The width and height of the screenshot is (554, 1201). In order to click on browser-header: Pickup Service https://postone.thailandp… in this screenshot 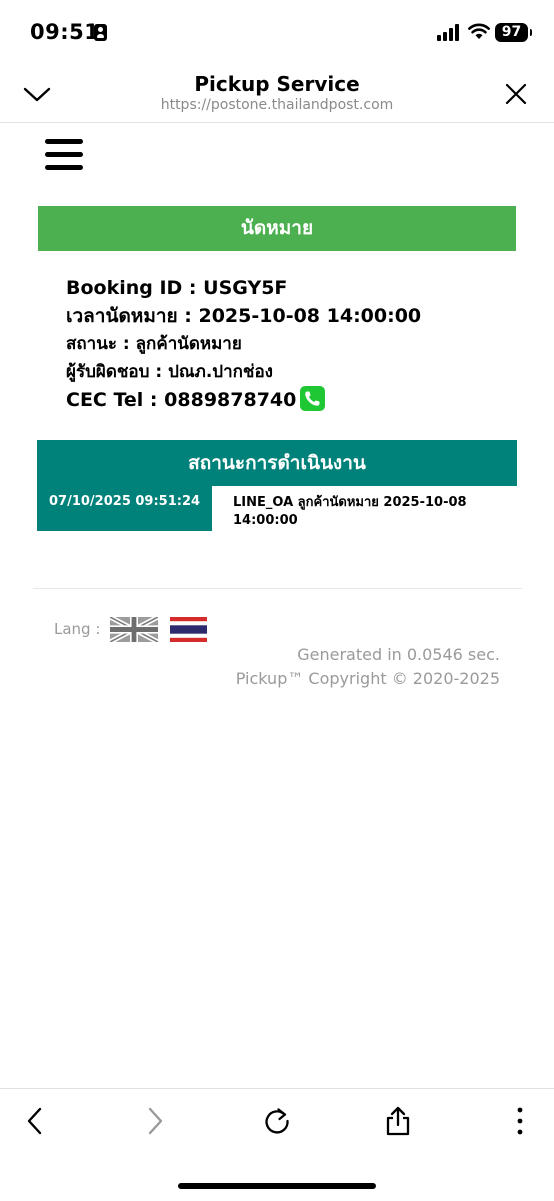, I will do `click(277, 93)`.